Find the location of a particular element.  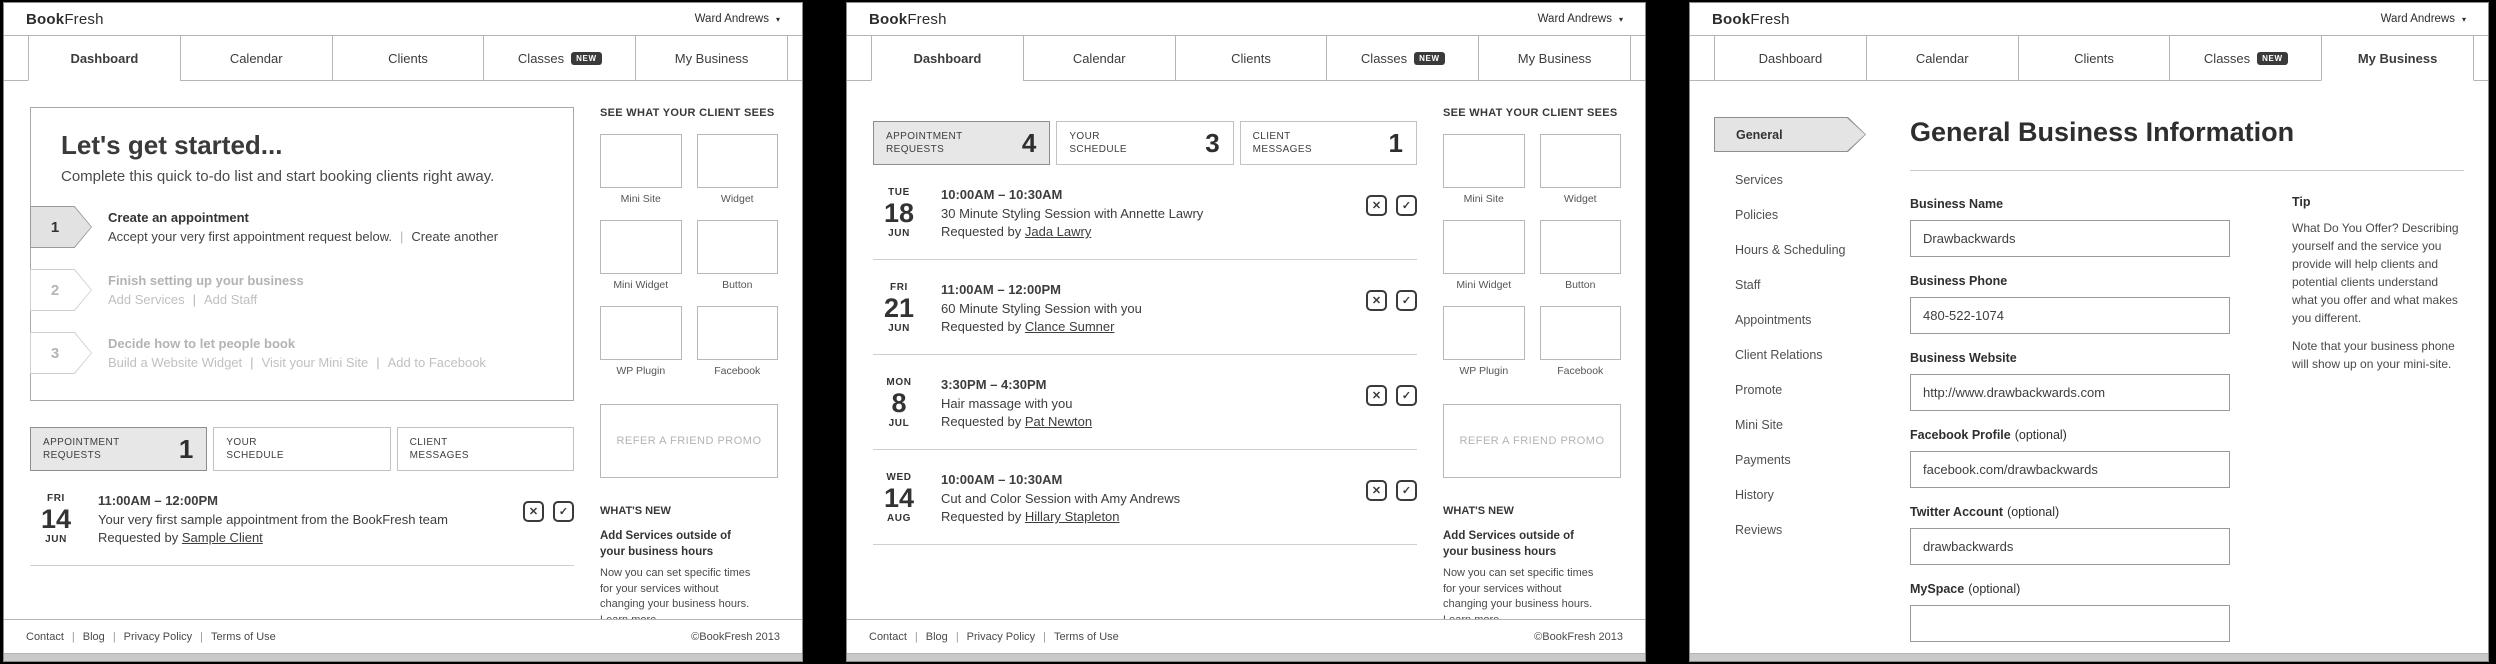

menu-item-general: General is located at coordinates (1790, 134).